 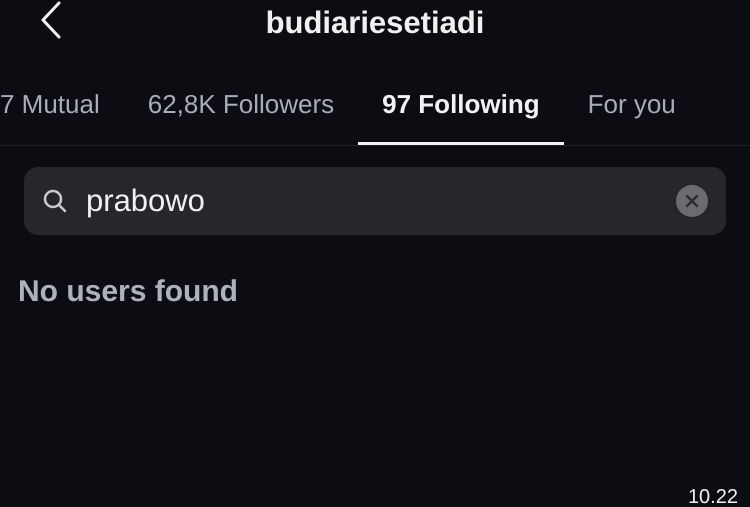 What do you see at coordinates (375, 201) in the screenshot?
I see `search-field: prabowo` at bounding box center [375, 201].